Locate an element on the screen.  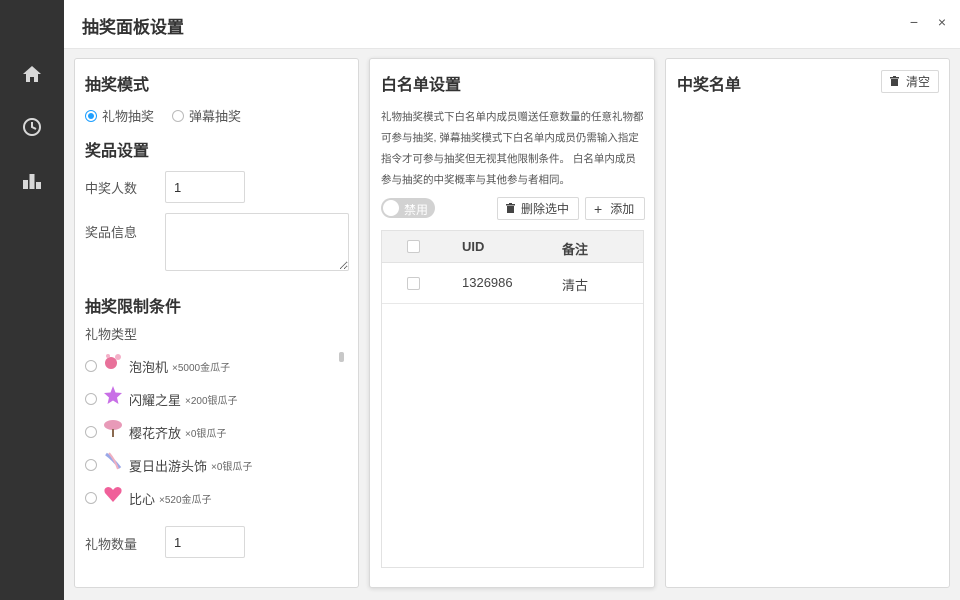
gift-option: 比心 ×520金瓜子 is located at coordinates (148, 498).